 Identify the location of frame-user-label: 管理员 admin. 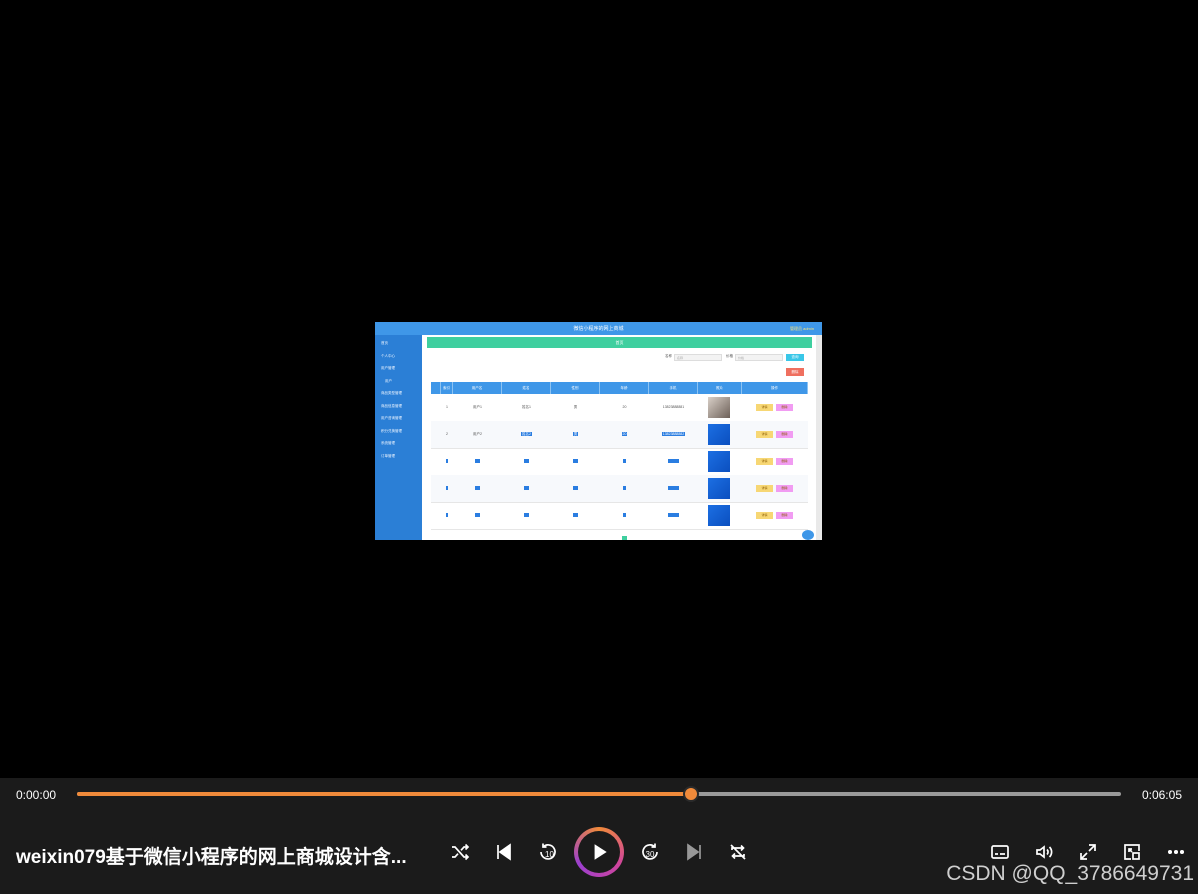
(801, 328).